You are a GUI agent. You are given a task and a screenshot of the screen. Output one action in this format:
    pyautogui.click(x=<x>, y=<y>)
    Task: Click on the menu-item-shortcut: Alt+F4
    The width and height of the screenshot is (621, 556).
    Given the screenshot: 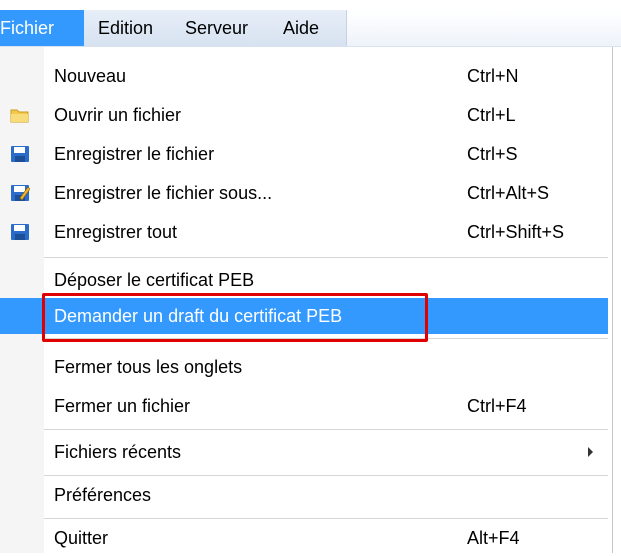 What is the action you would take?
    pyautogui.click(x=493, y=538)
    